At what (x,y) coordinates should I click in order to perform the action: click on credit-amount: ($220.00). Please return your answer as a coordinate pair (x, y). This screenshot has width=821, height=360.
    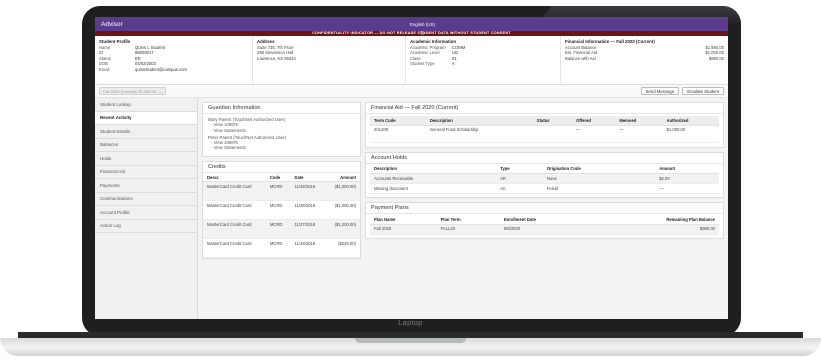
    Looking at the image, I should click on (342, 248).